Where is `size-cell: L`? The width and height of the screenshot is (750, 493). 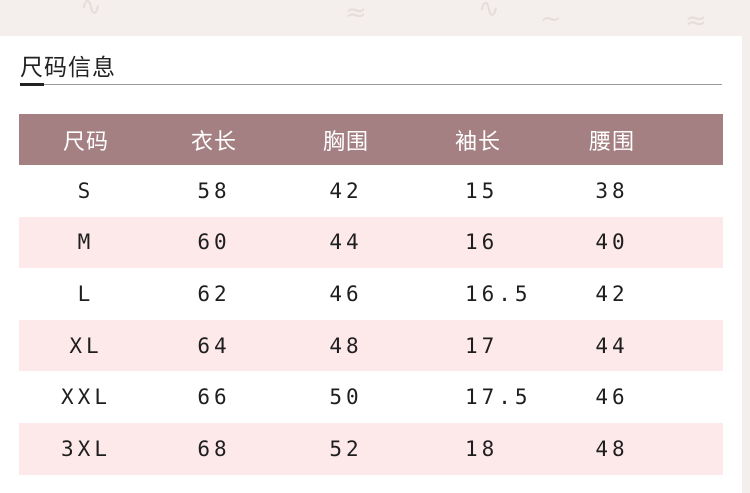
size-cell: L is located at coordinates (86, 293).